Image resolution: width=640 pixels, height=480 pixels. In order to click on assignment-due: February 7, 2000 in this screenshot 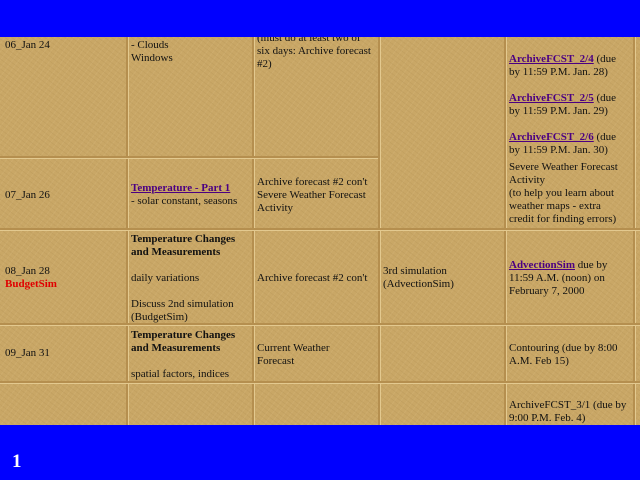, I will do `click(547, 291)`.